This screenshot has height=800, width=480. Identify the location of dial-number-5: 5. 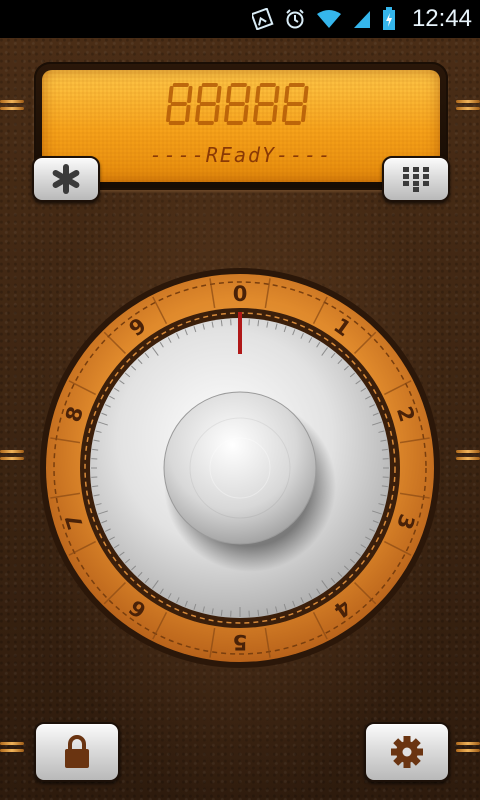
(240, 642).